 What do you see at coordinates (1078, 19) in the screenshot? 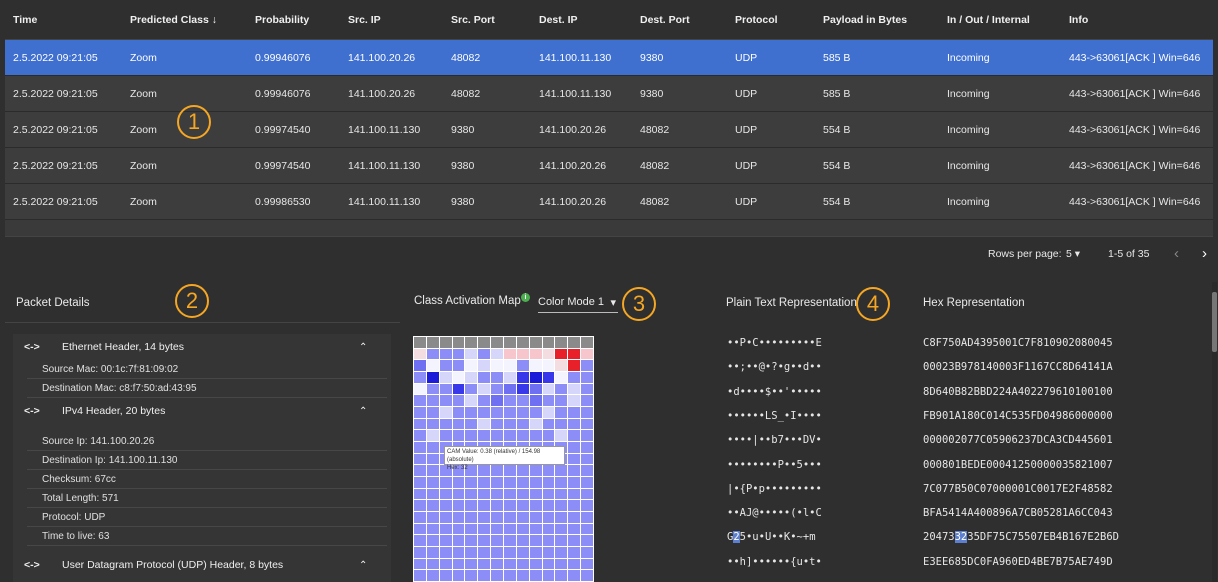
I see `column-header-info: Info` at bounding box center [1078, 19].